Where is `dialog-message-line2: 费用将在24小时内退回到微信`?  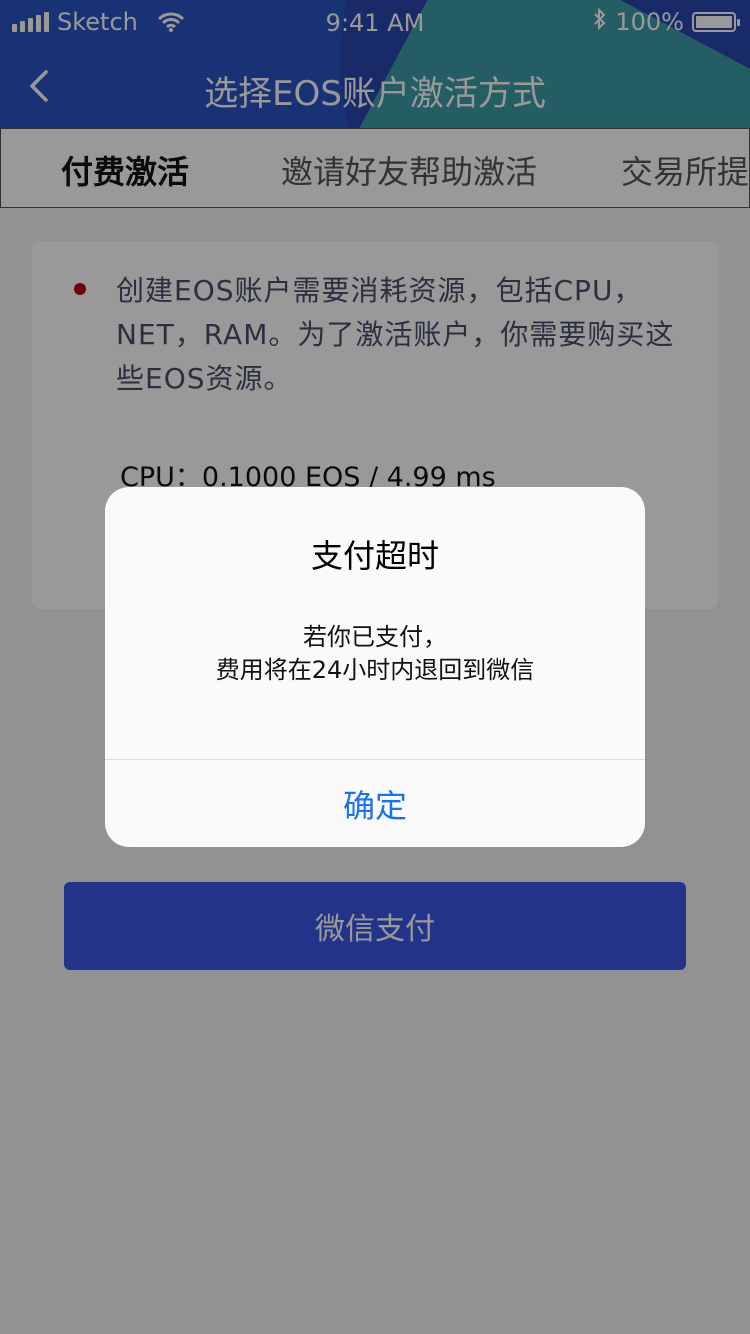
dialog-message-line2: 费用将在24小时内退回到微信 is located at coordinates (375, 670).